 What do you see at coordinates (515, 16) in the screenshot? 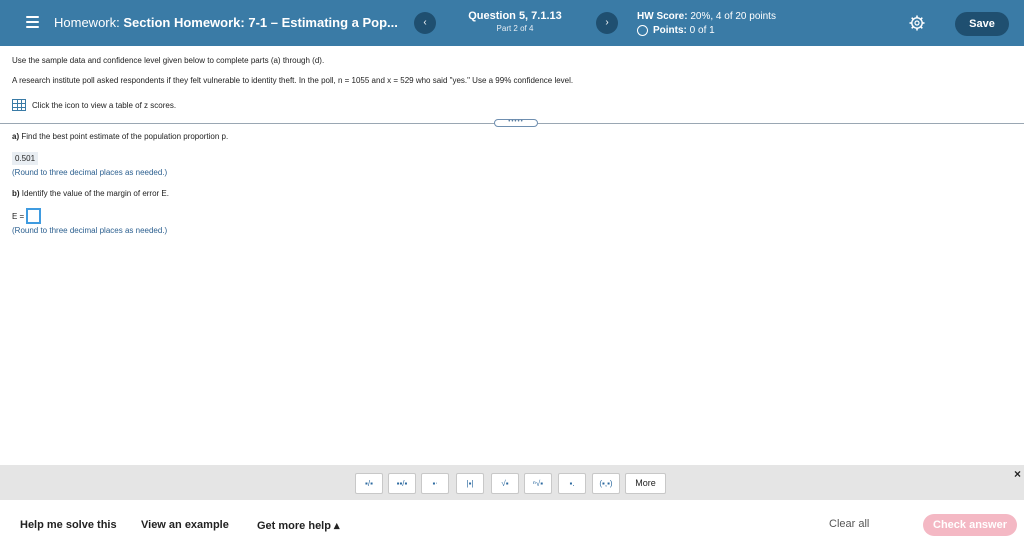
I see `question-title: Question 5, 7.1.13` at bounding box center [515, 16].